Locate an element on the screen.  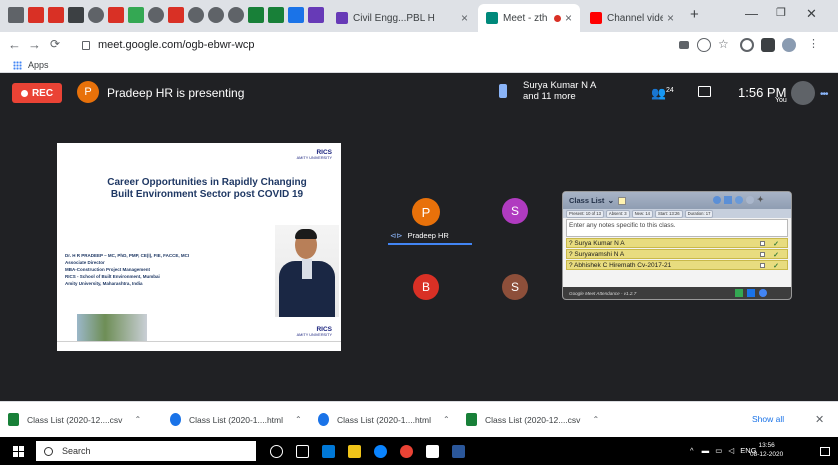
puzzle-extensions-icon is located at coordinates (768, 45).